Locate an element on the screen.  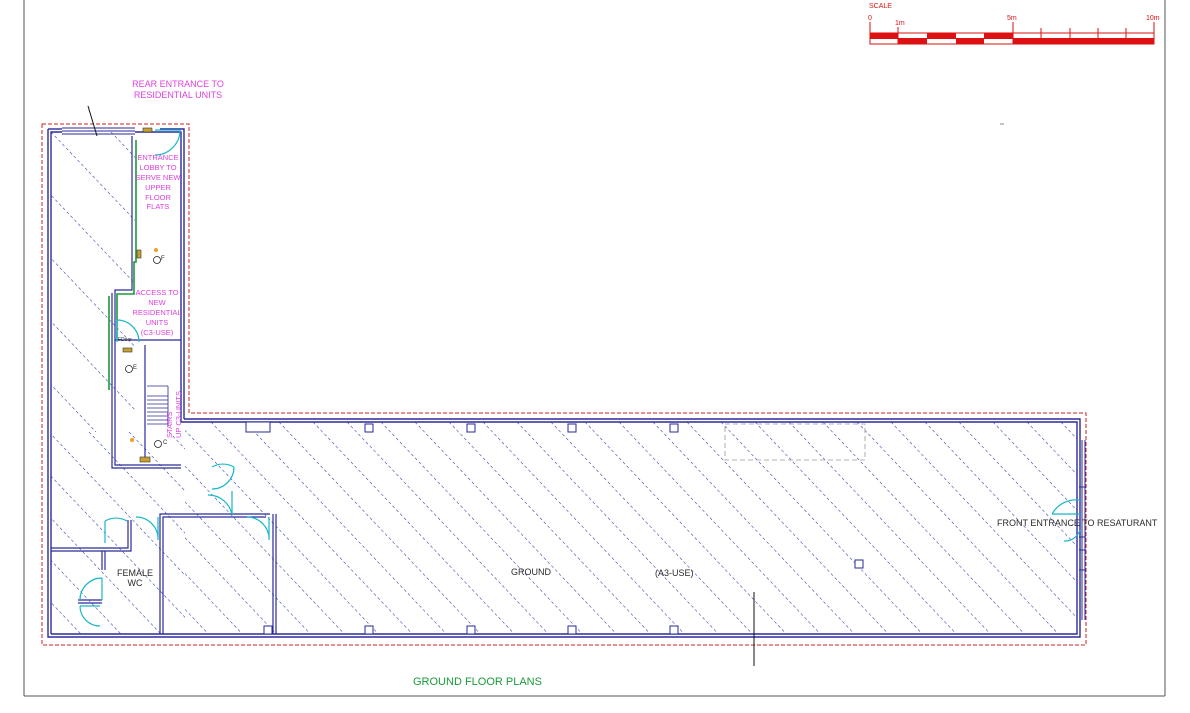
scale-tick-label: 0 is located at coordinates (870, 18).